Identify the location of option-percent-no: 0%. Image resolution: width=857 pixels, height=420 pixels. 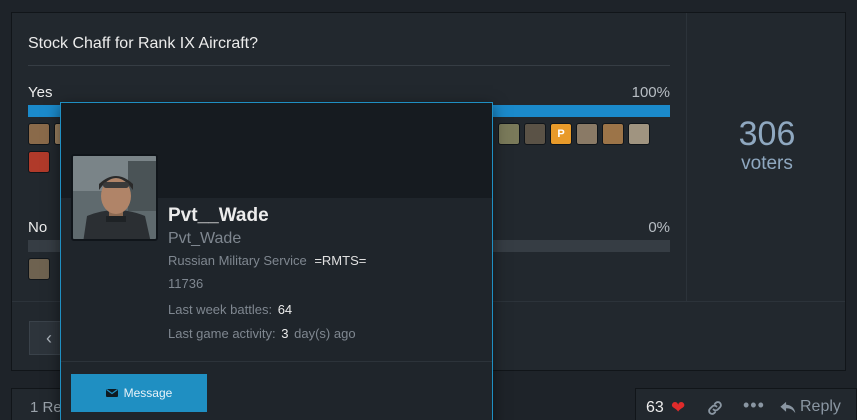
(659, 227).